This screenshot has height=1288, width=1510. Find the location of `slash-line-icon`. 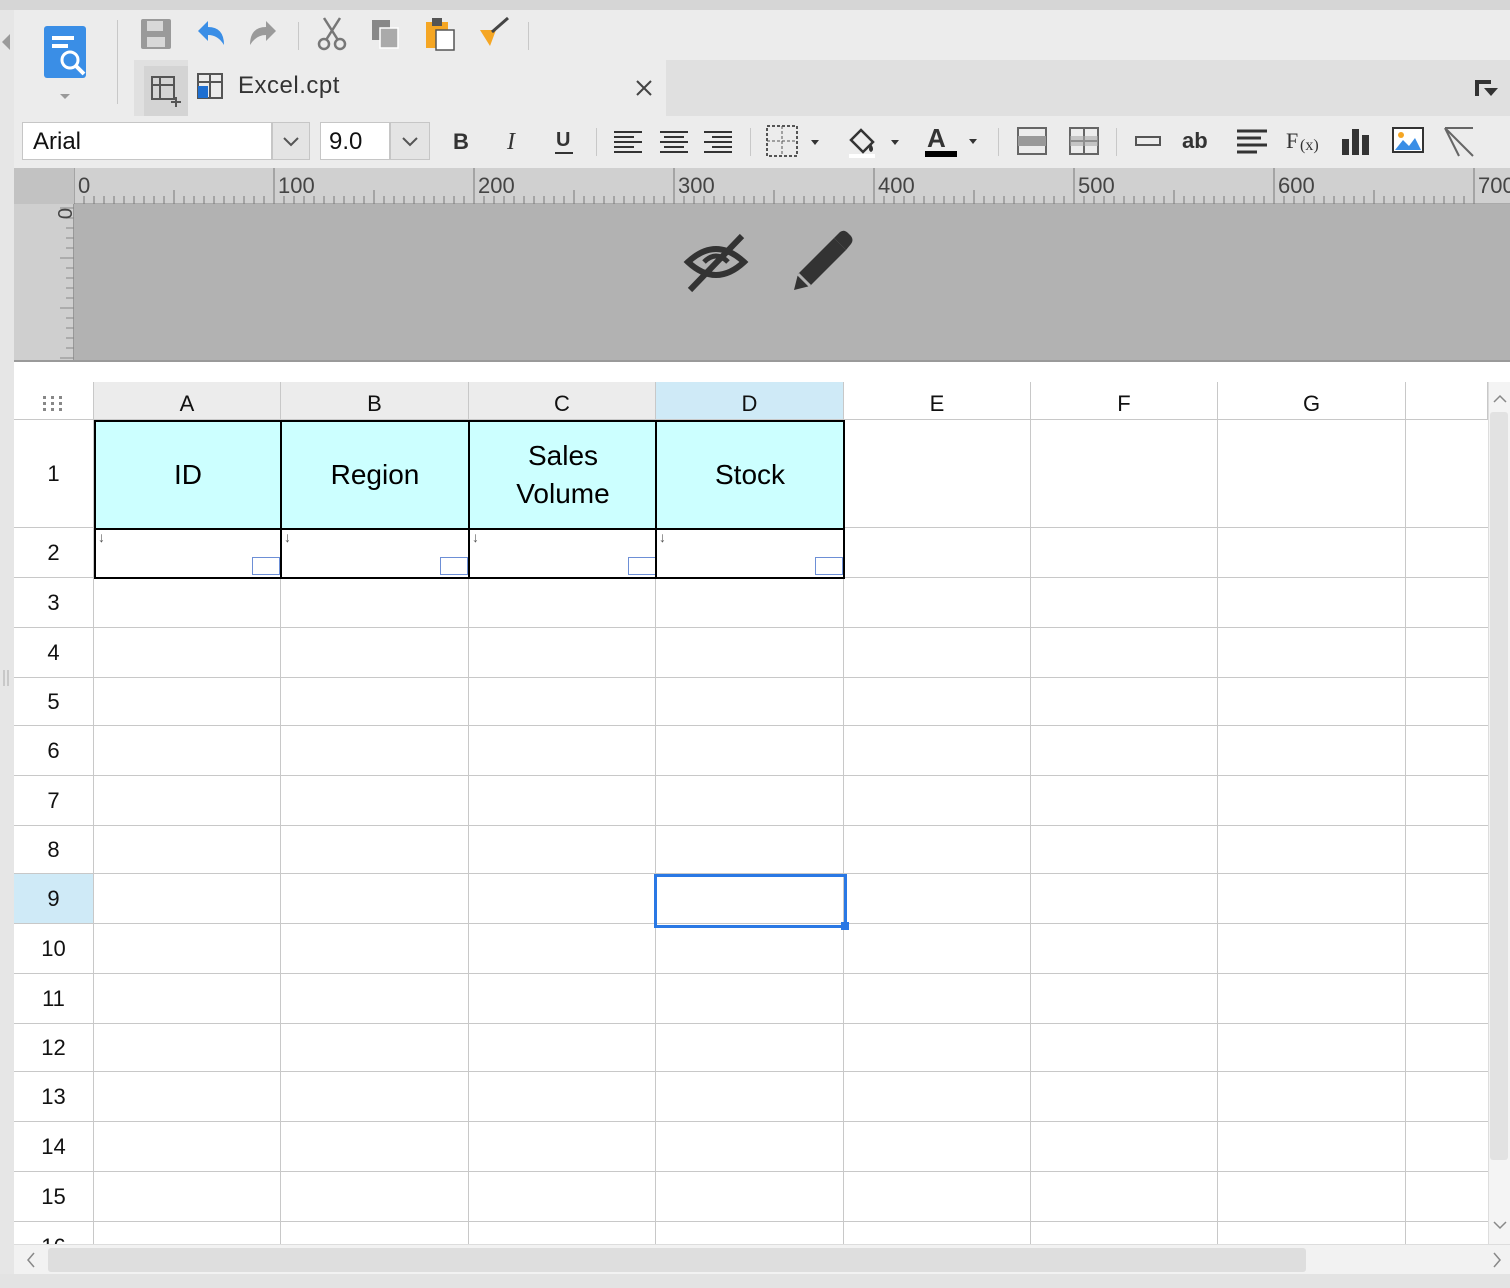

slash-line-icon is located at coordinates (1460, 141).